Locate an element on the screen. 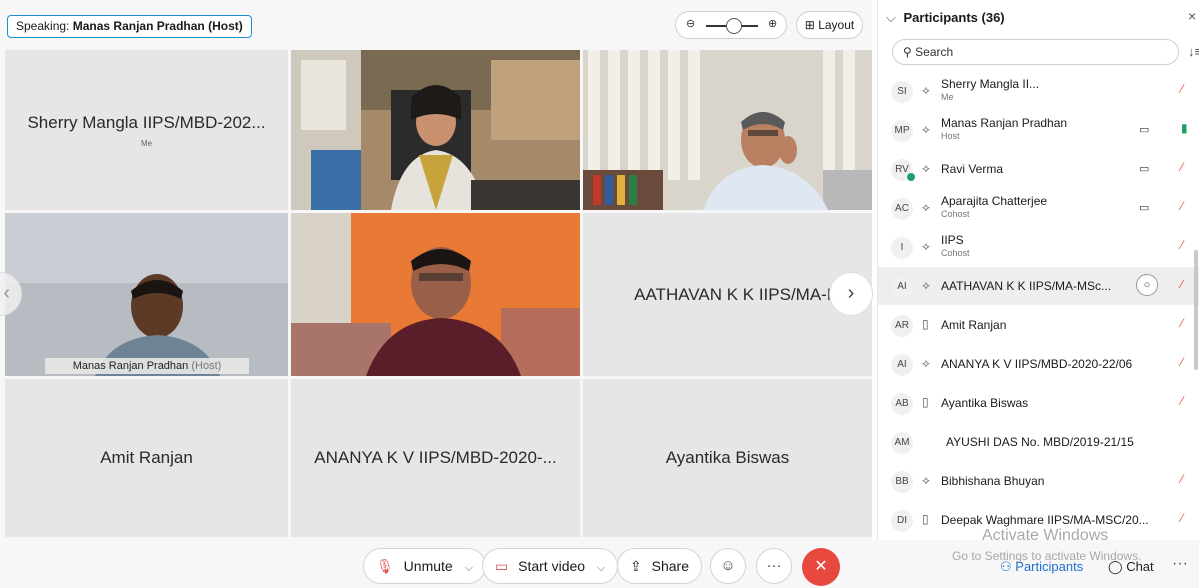 The height and width of the screenshot is (588, 1199). participant-row: AM AYUSHI DAS No. MBD/2019-21/15 is located at coordinates (1038, 442).